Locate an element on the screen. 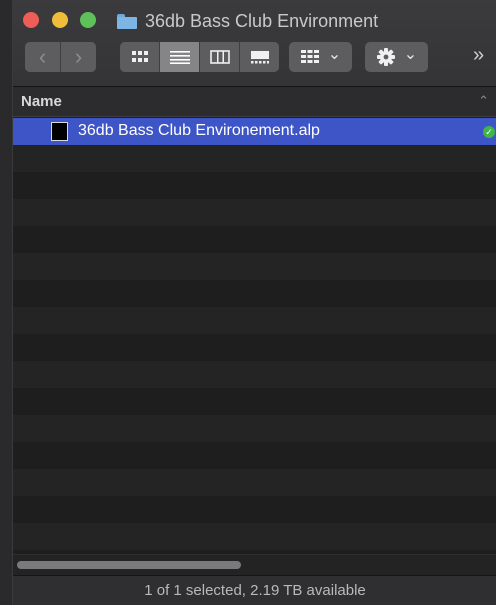 This screenshot has width=496, height=605. grid-icon is located at coordinates (309, 56).